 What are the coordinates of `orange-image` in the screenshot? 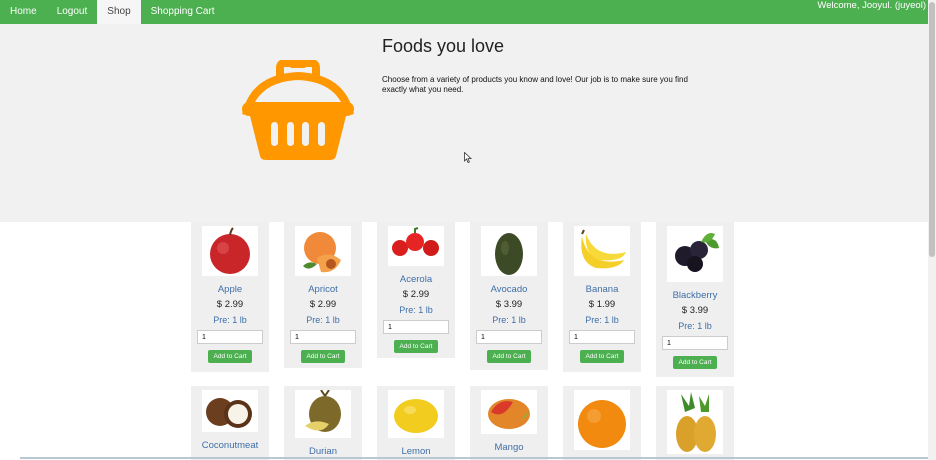 It's located at (602, 424).